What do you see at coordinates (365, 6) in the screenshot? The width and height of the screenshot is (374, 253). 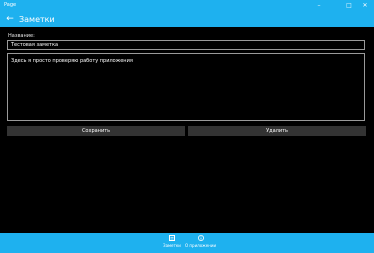 I see `close-icon: ✕` at bounding box center [365, 6].